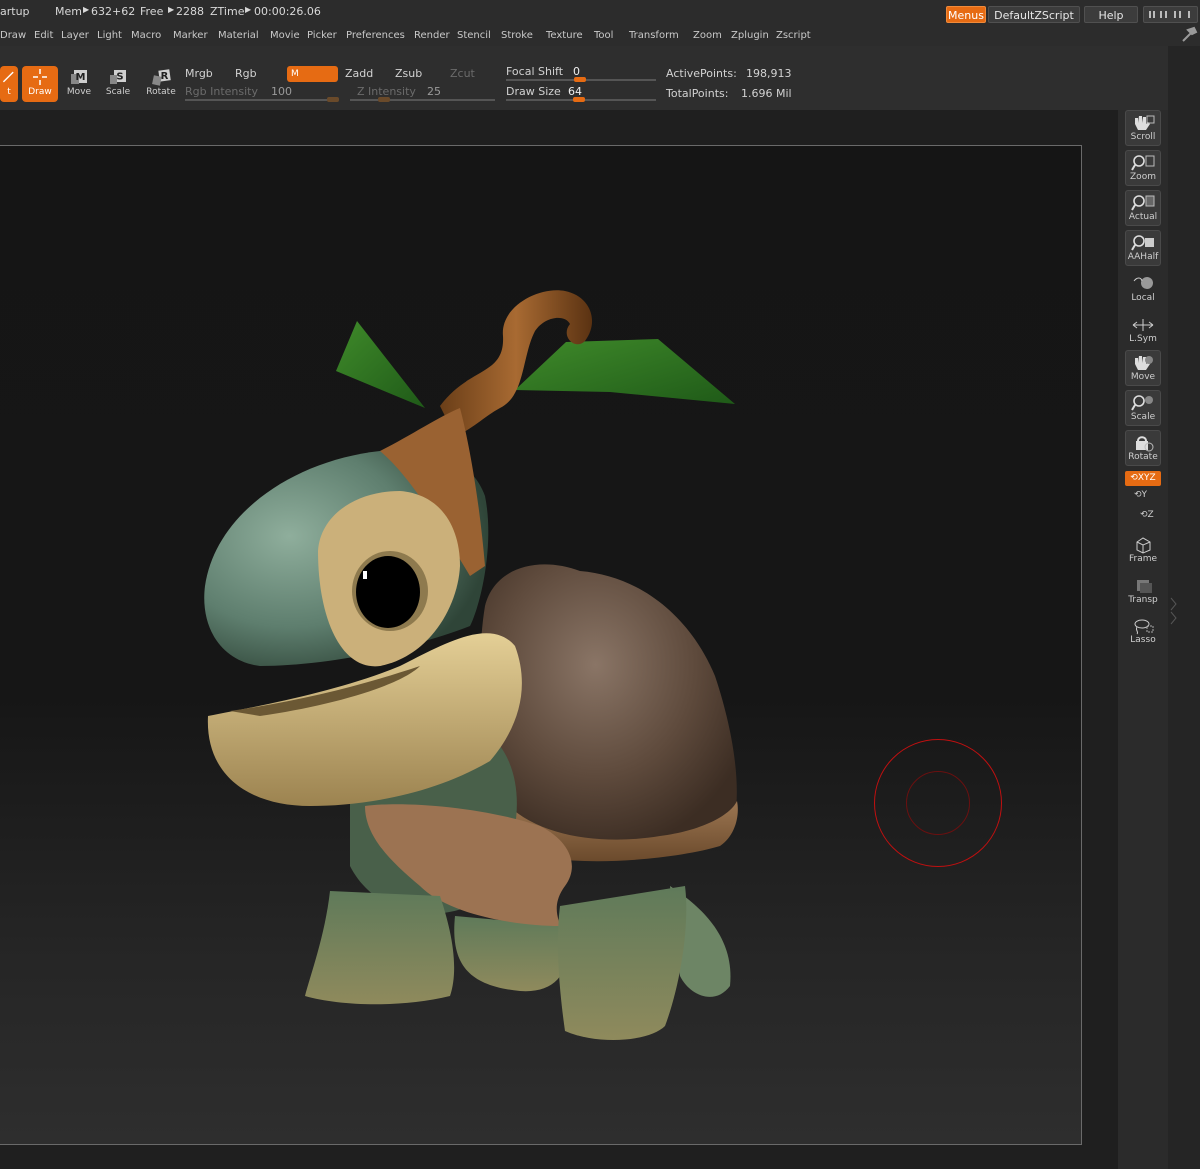 This screenshot has height=1169, width=1200. What do you see at coordinates (432, 35) in the screenshot?
I see `menu-render: Render` at bounding box center [432, 35].